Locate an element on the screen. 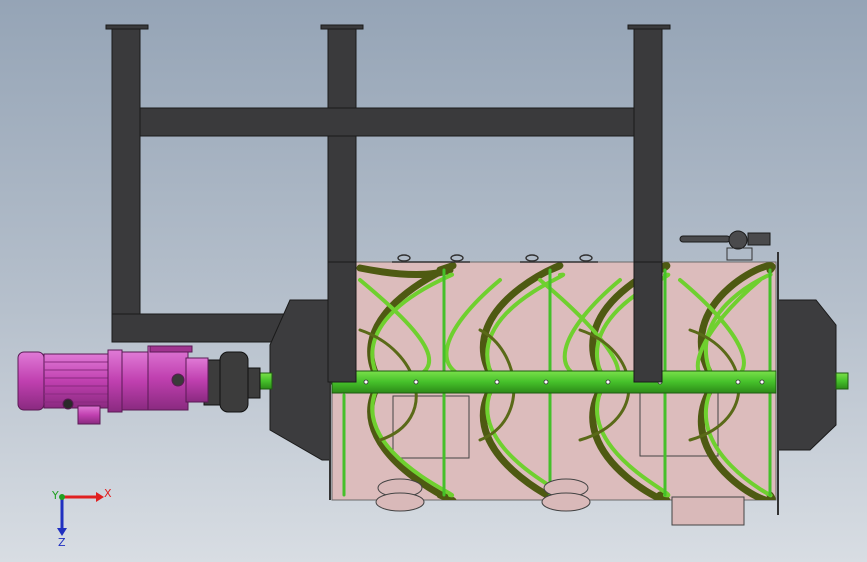 The width and height of the screenshot is (867, 562). agitator-shaft is located at coordinates (554, 382).